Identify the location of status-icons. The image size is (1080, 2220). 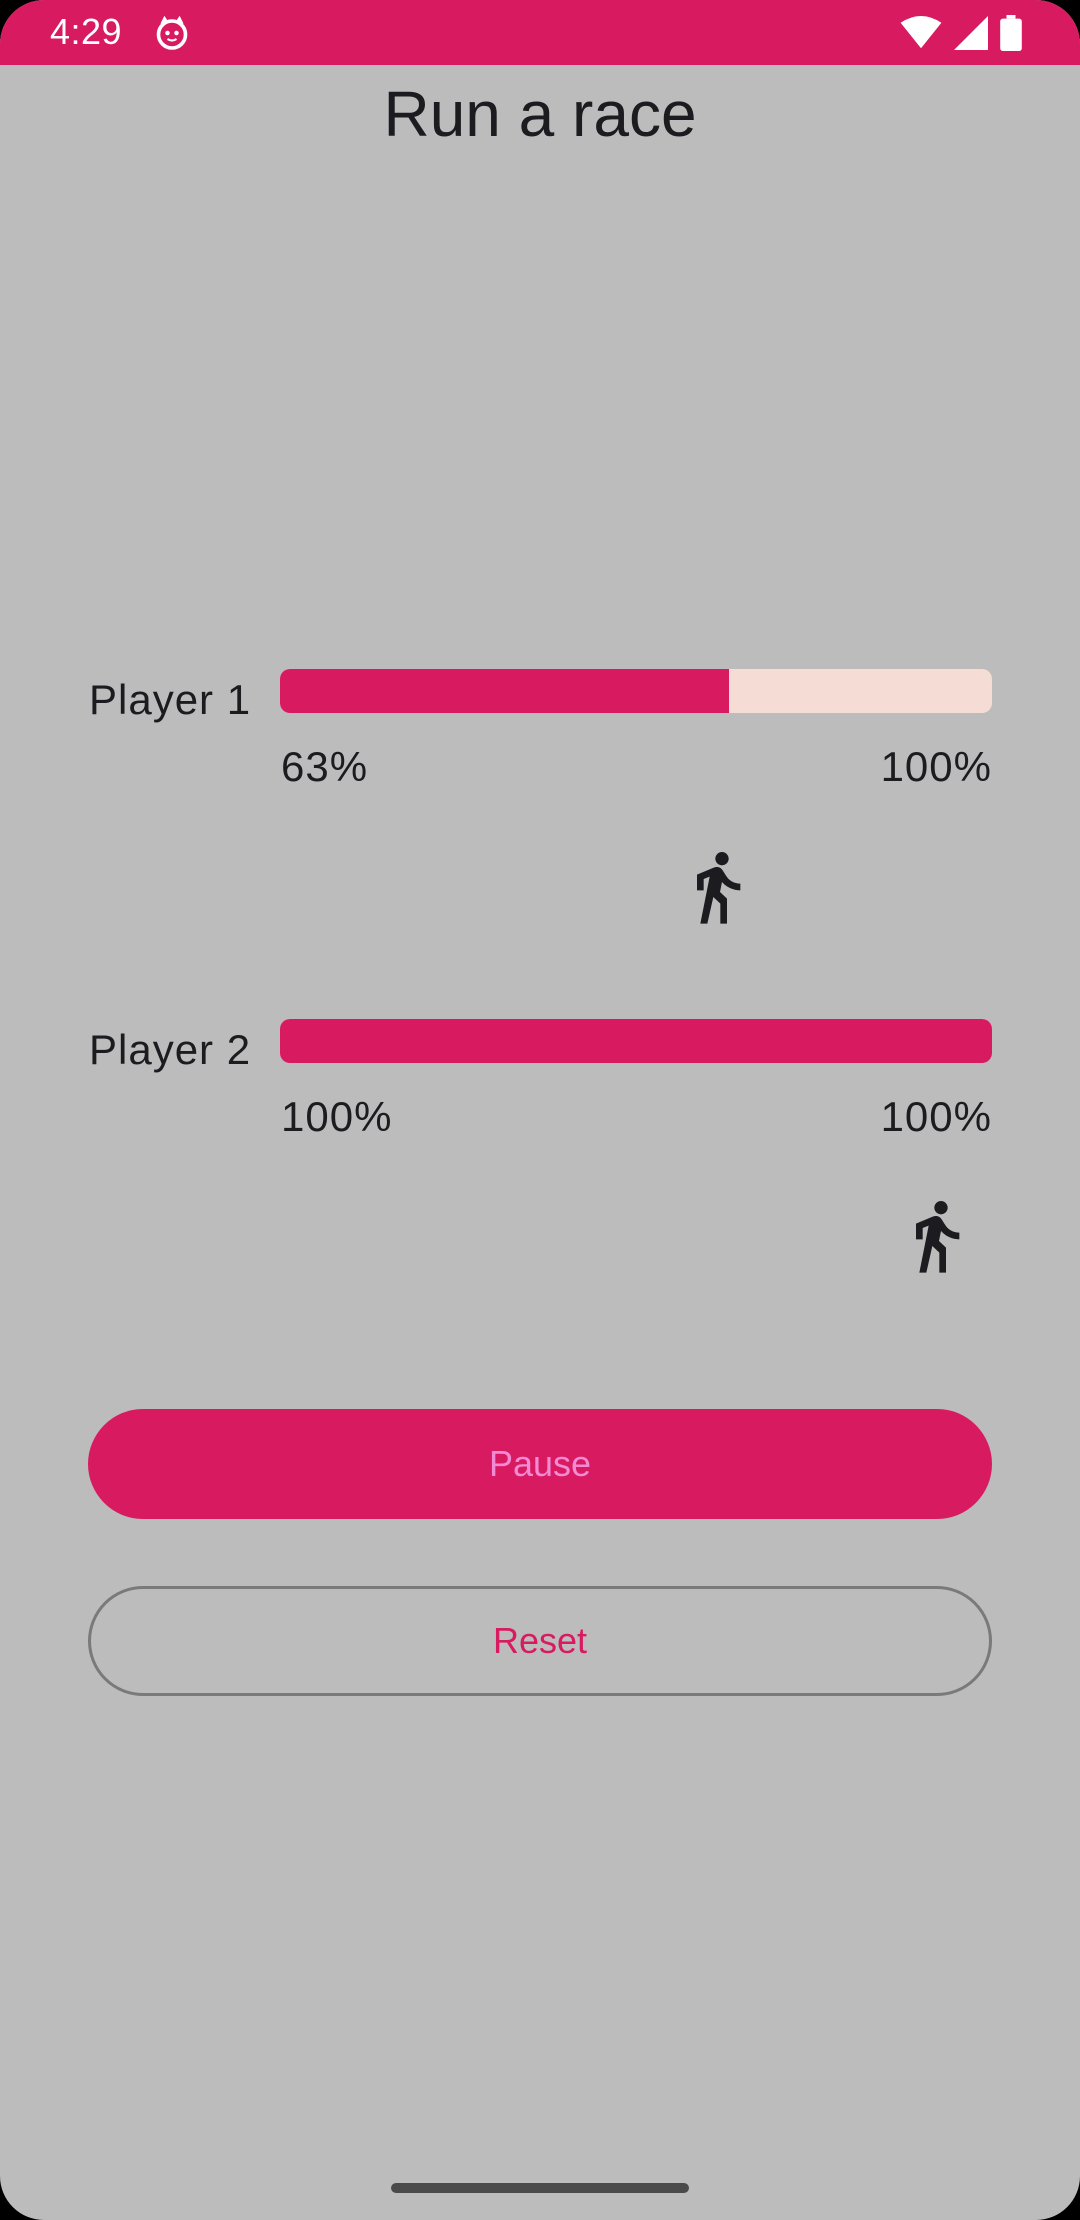
(961, 33).